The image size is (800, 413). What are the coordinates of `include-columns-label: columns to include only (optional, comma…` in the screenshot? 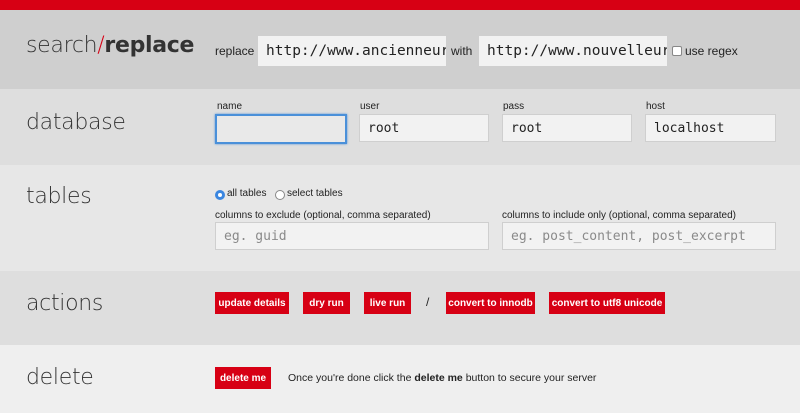 It's located at (619, 215).